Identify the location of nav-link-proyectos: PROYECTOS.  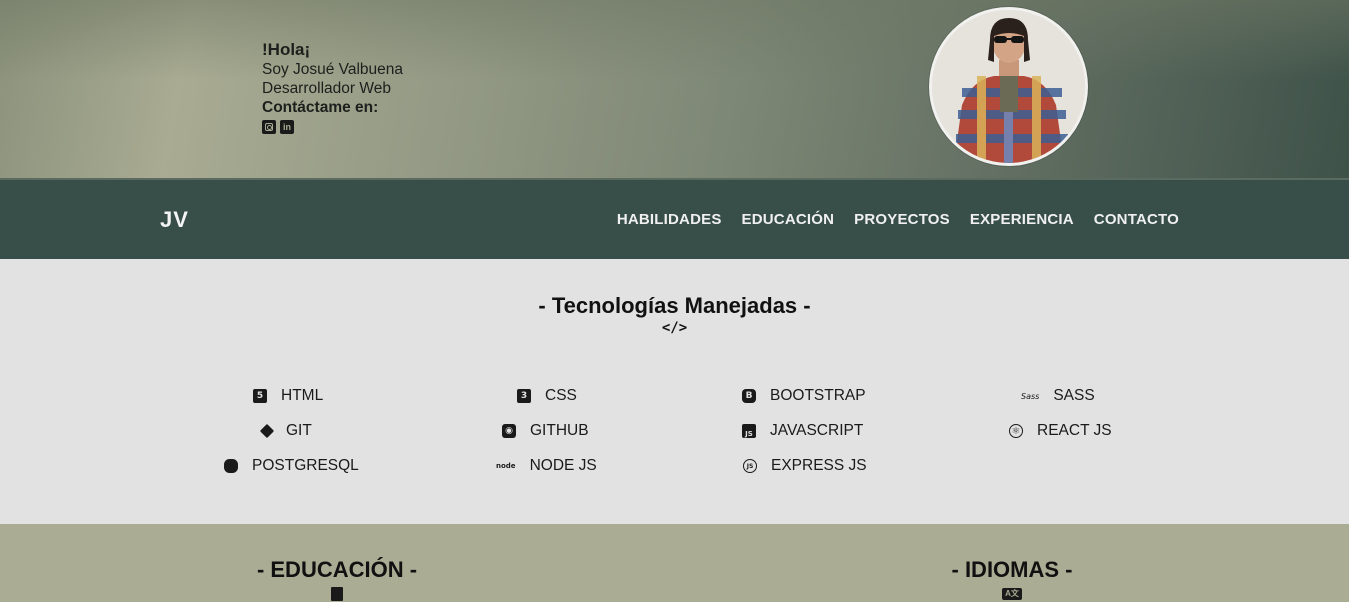
(902, 219).